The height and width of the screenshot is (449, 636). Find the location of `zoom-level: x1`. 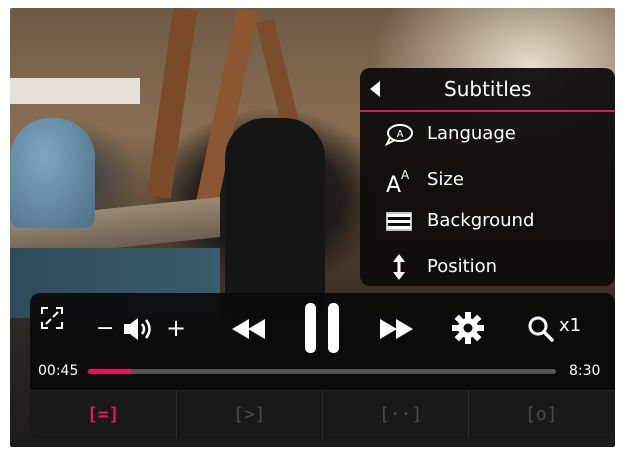

zoom-level: x1 is located at coordinates (570, 325).